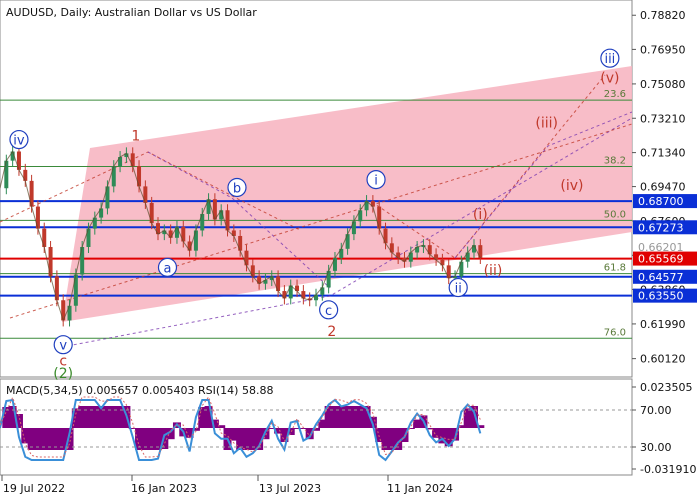 The width and height of the screenshot is (700, 500). Describe the element at coordinates (571, 186) in the screenshot. I see `wave-label: (iv)` at that location.